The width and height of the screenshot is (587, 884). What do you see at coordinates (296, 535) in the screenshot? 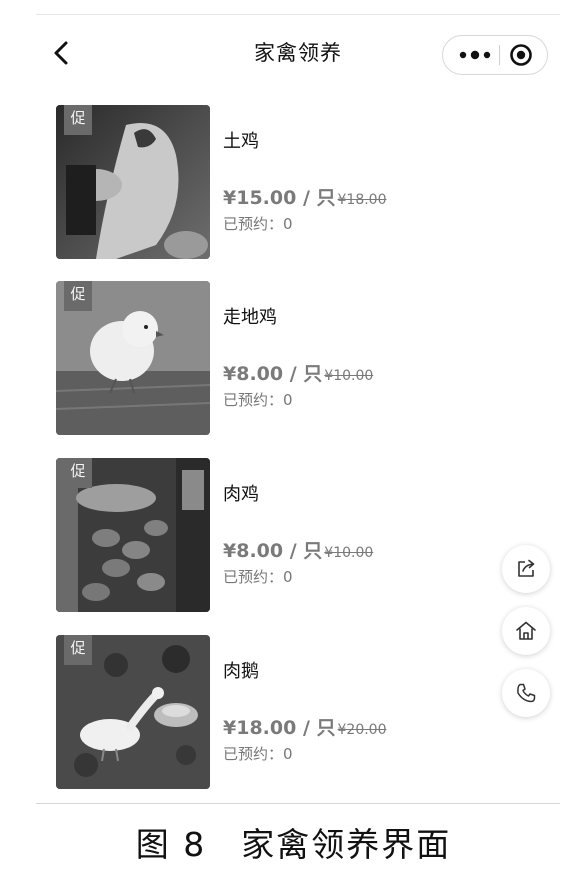
I see `list-item: 促 肉鸡 ¥8.00 / 只 ¥10.00 已预约：0` at bounding box center [296, 535].